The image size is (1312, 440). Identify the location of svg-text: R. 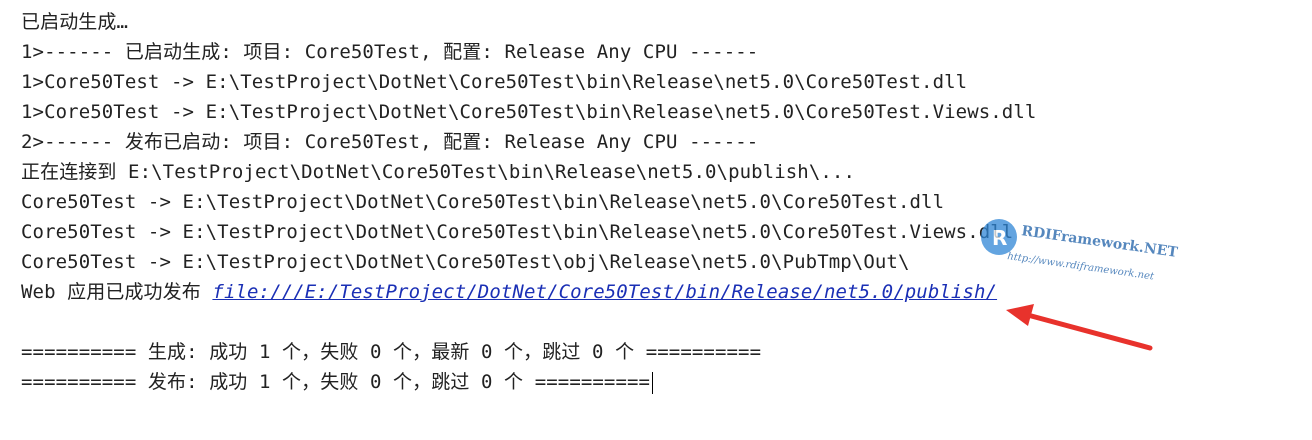
(999, 238).